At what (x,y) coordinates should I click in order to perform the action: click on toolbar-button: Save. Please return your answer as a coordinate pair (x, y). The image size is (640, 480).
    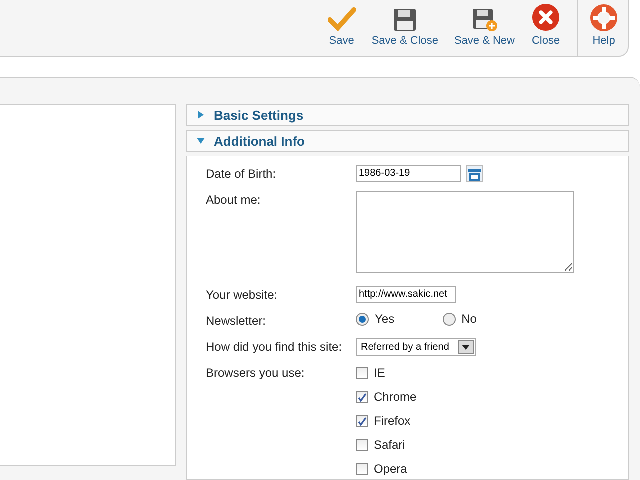
    Looking at the image, I should click on (342, 28).